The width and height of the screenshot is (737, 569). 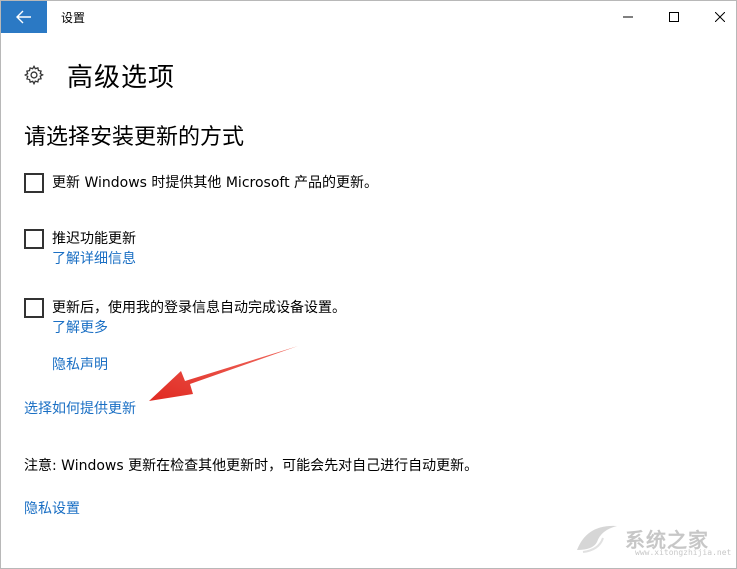 What do you see at coordinates (80, 409) in the screenshot?
I see `choose-delivery-link: 选择如何提供更新` at bounding box center [80, 409].